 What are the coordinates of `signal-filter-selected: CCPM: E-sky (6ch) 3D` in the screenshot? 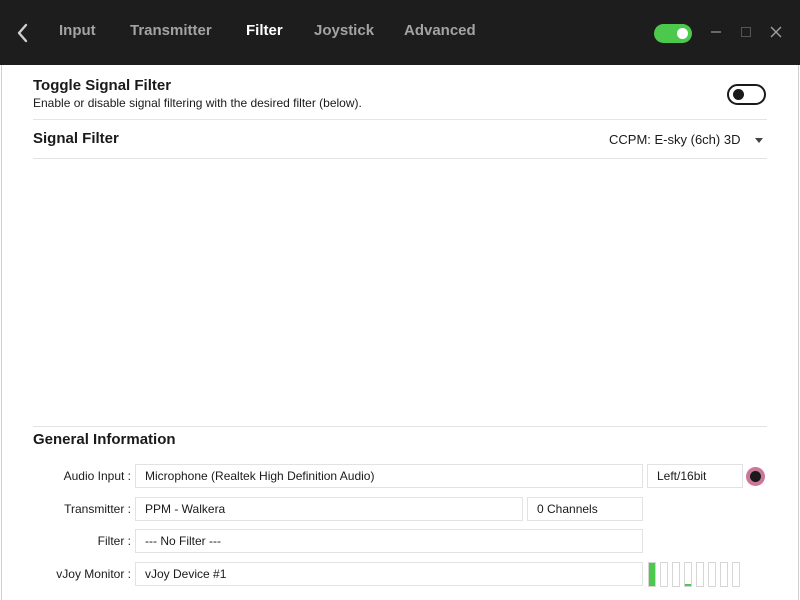 It's located at (675, 139).